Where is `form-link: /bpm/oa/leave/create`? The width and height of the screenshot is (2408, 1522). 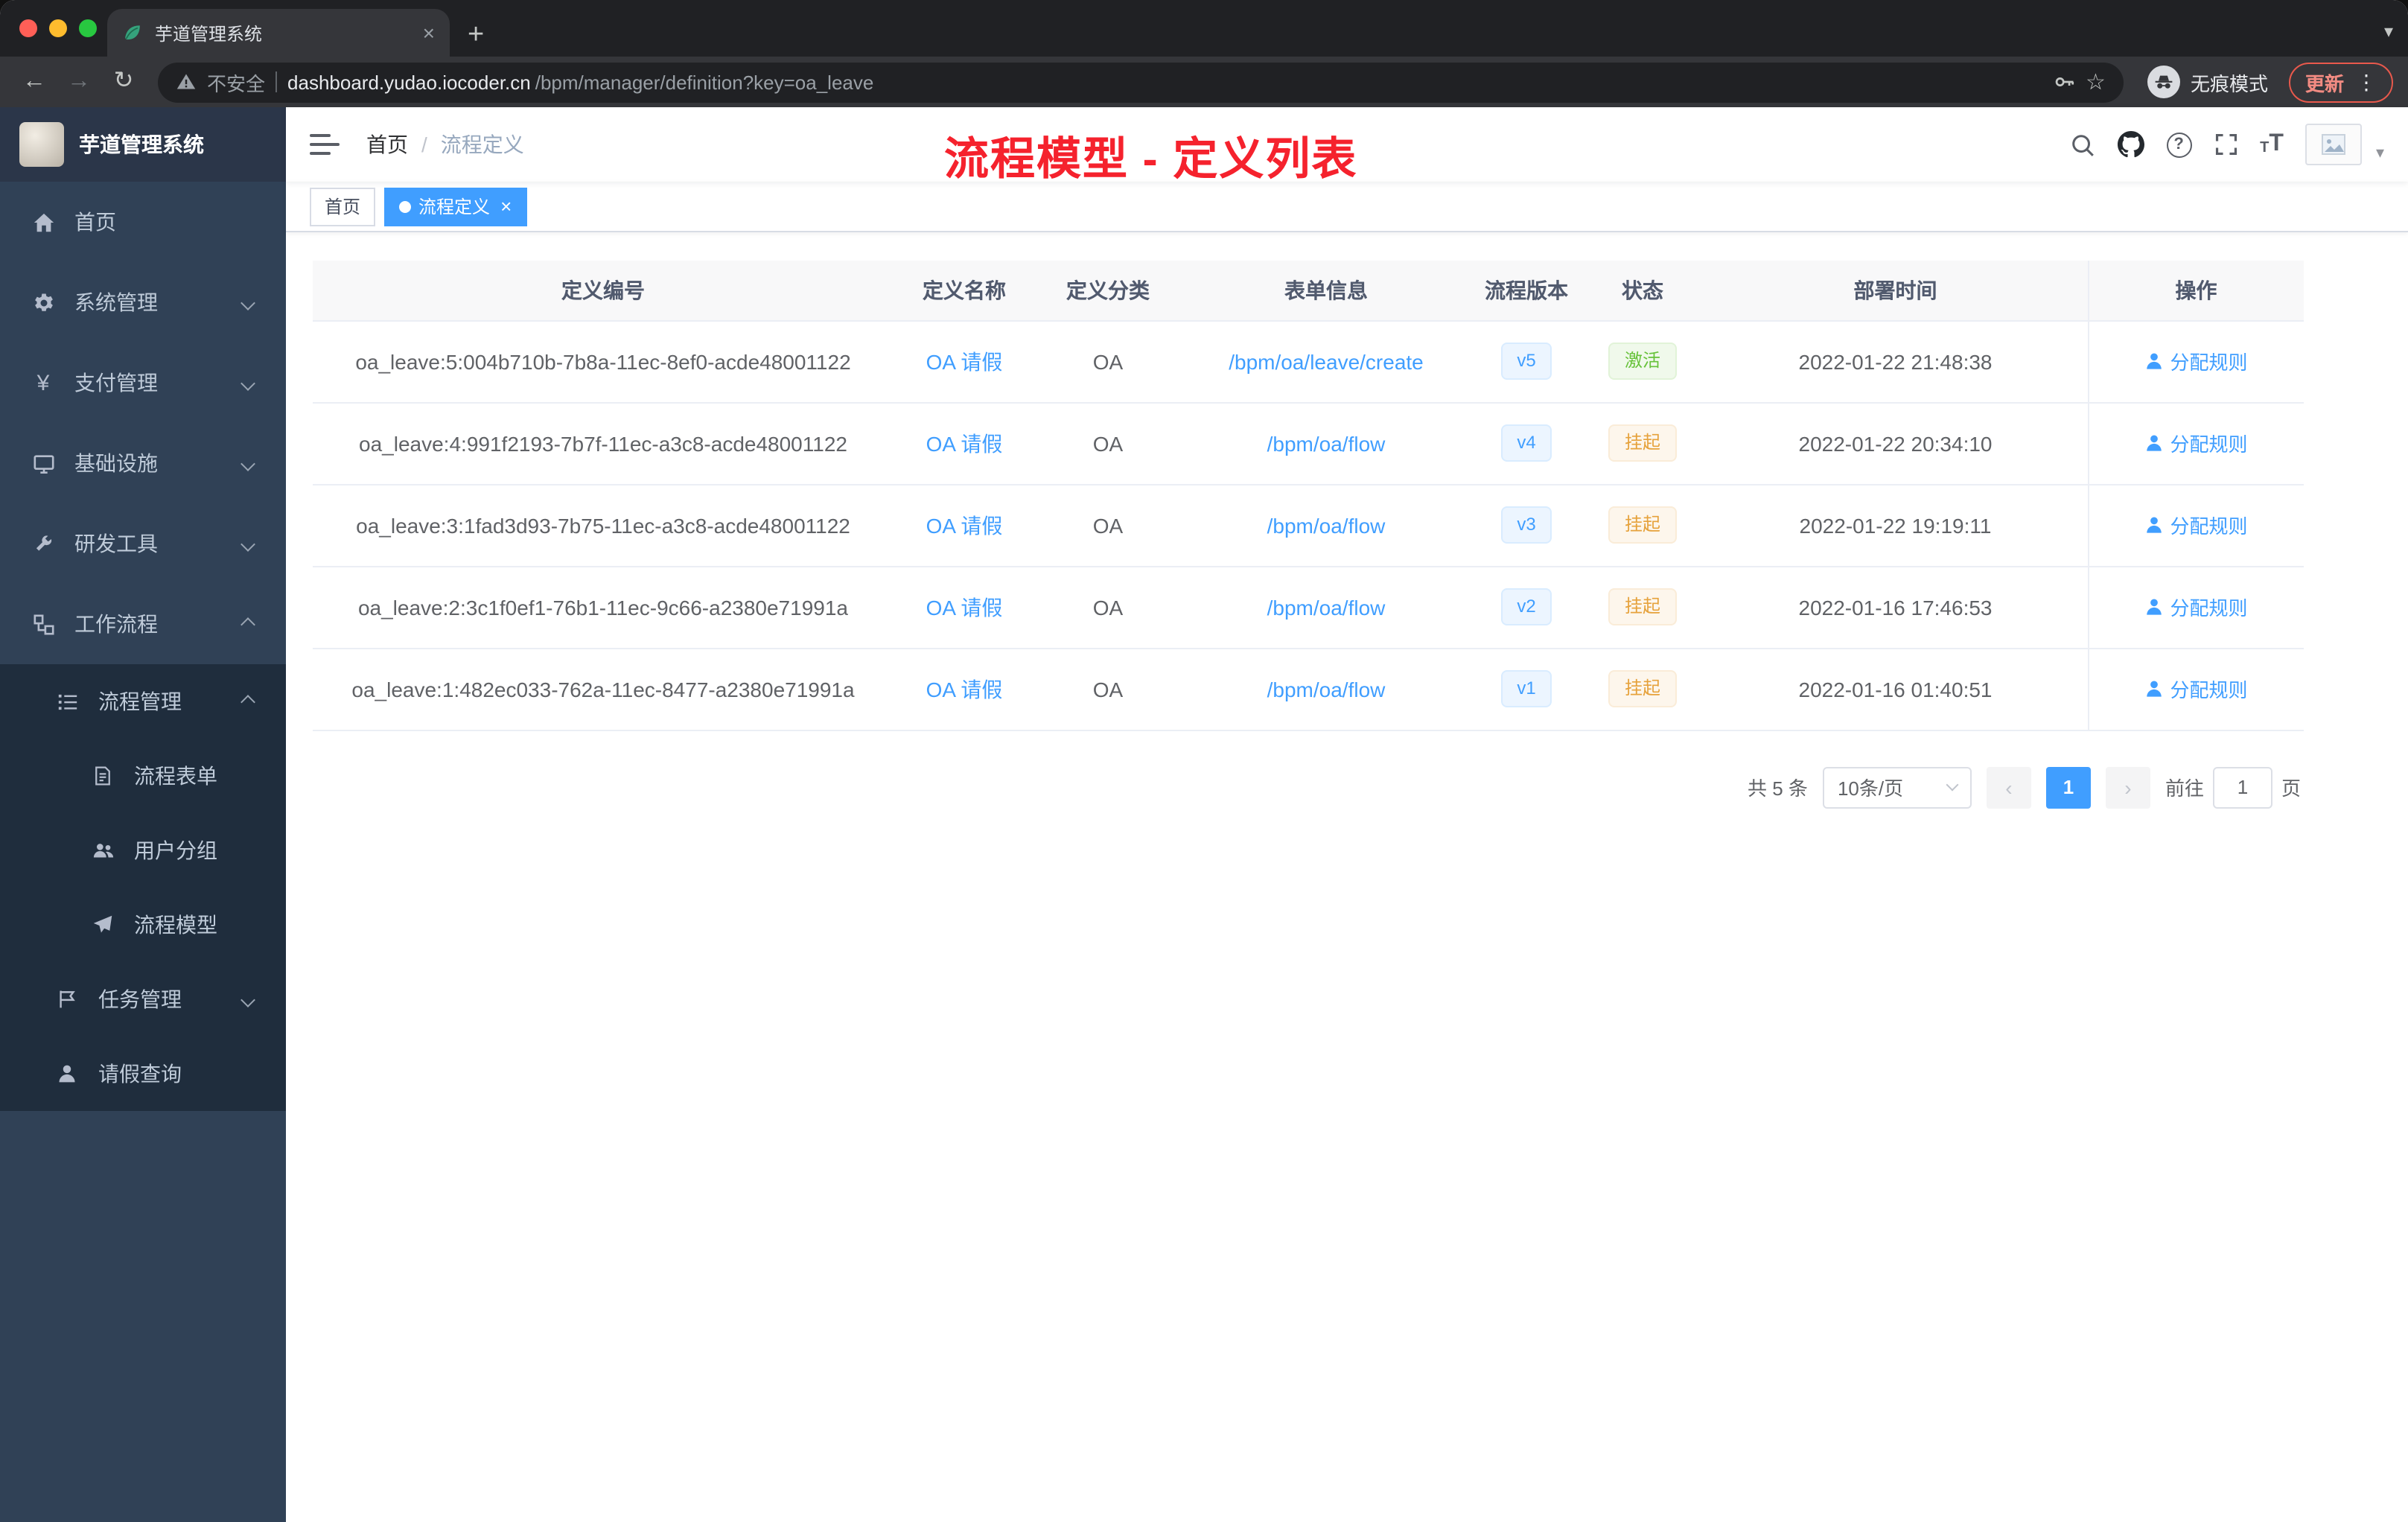
form-link: /bpm/oa/leave/create is located at coordinates (1326, 361).